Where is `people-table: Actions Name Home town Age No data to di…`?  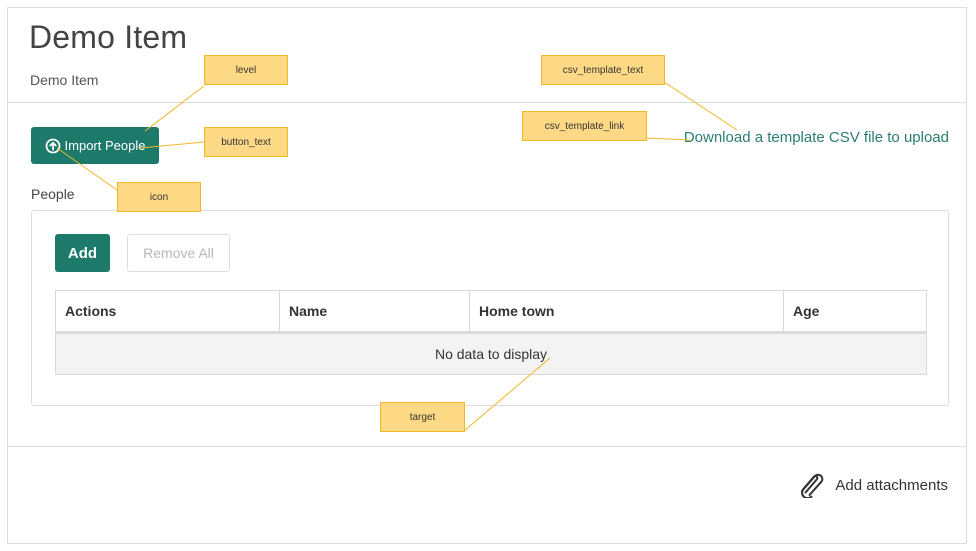 people-table: Actions Name Home town Age No data to di… is located at coordinates (491, 332).